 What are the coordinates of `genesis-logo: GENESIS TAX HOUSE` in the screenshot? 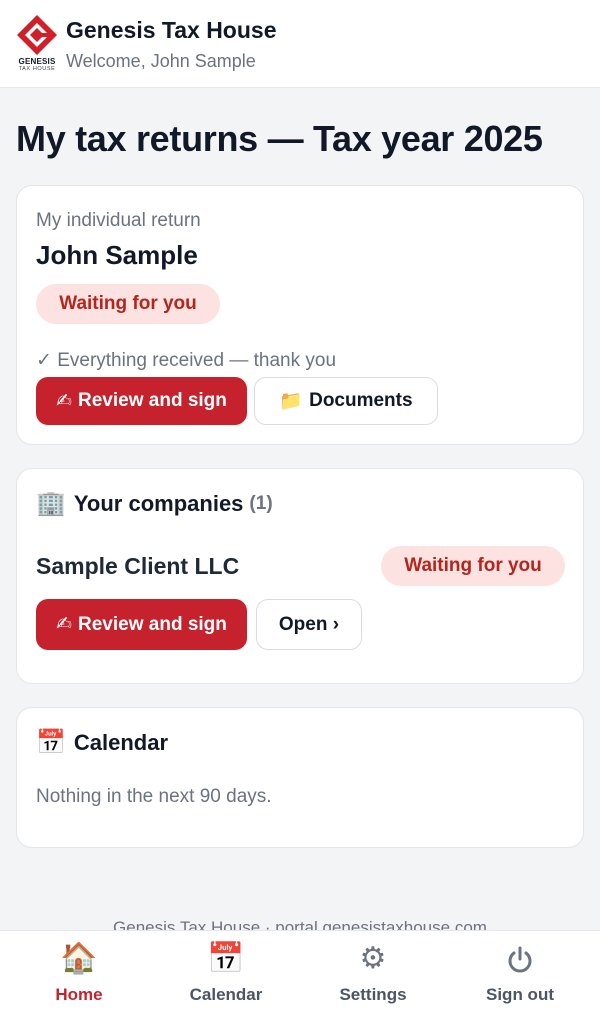 It's located at (37, 44).